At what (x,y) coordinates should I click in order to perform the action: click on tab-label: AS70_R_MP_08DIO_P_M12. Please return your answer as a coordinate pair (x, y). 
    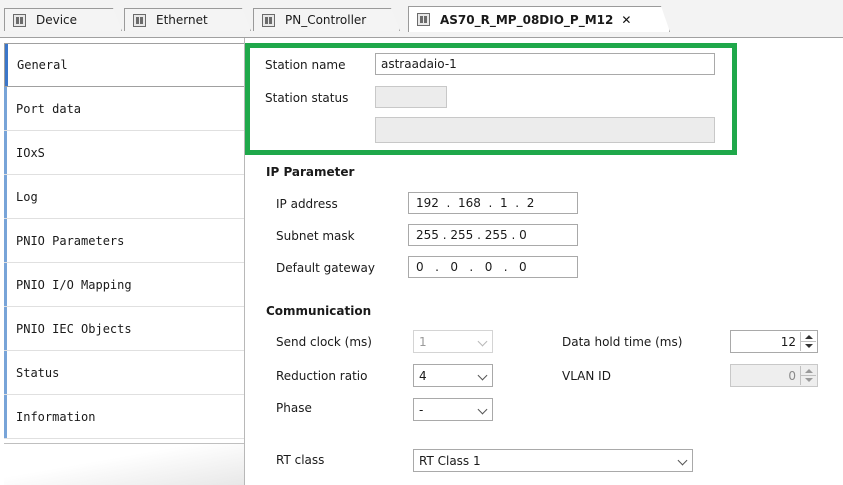
    Looking at the image, I should click on (527, 19).